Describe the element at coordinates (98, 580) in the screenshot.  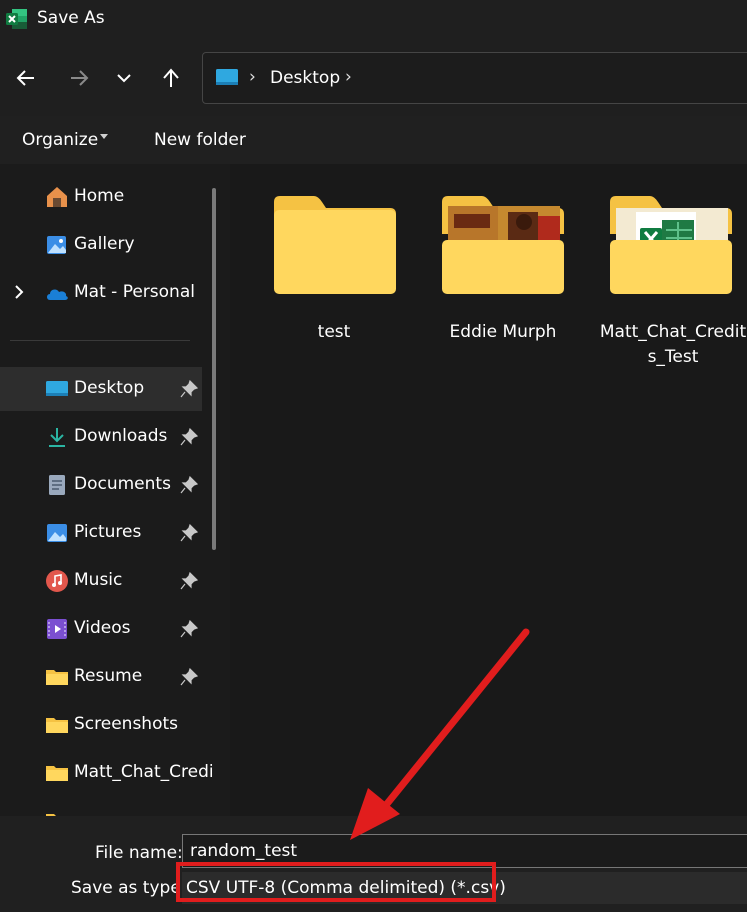
I see `sidebar-item-label: Music` at that location.